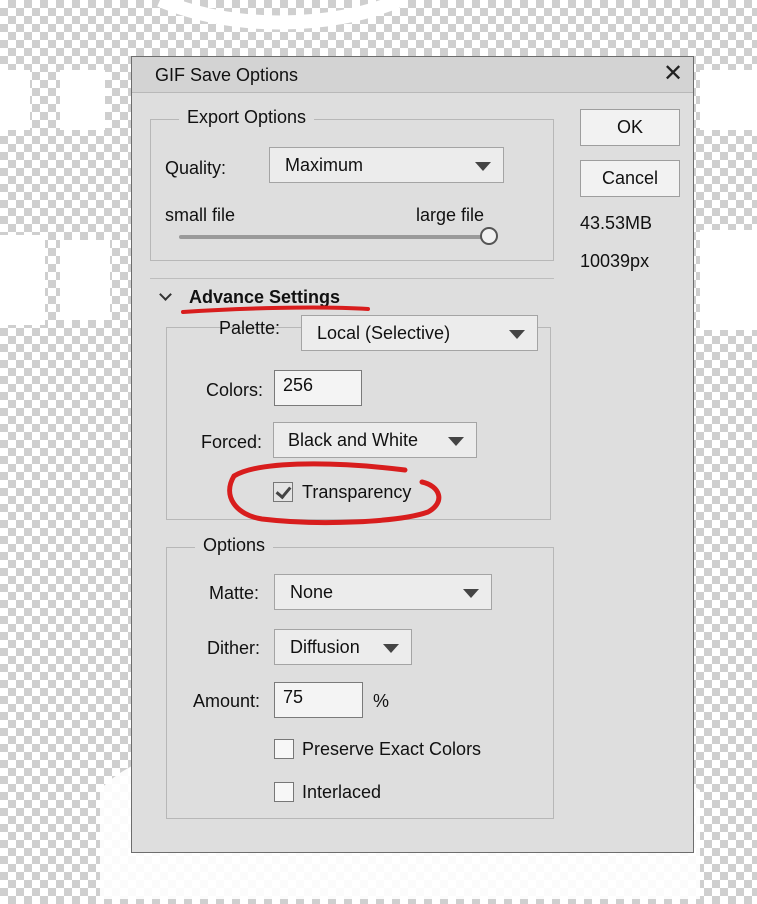 Image resolution: width=757 pixels, height=904 pixels. What do you see at coordinates (391, 749) in the screenshot?
I see `preserve-exact-colors-label: Preserve Exact Colors` at bounding box center [391, 749].